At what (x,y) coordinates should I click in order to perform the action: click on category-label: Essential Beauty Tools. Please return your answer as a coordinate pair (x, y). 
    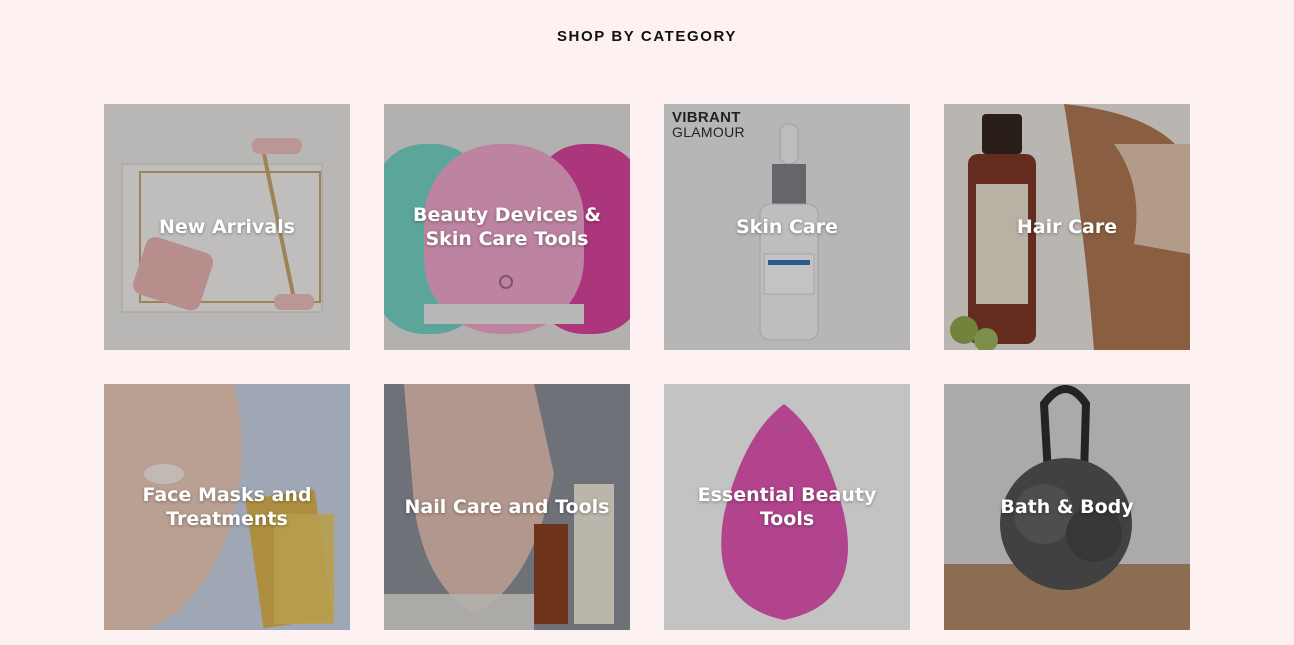
    Looking at the image, I should click on (787, 507).